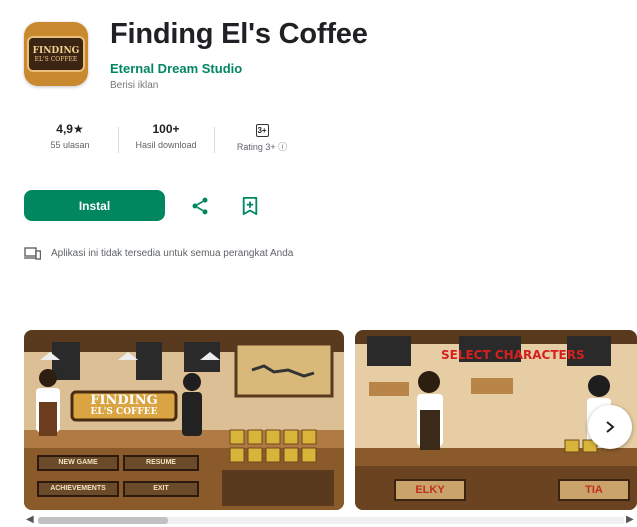 This screenshot has width=637, height=527. Describe the element at coordinates (239, 34) in the screenshot. I see `app-title: Finding El's Coffee` at that location.